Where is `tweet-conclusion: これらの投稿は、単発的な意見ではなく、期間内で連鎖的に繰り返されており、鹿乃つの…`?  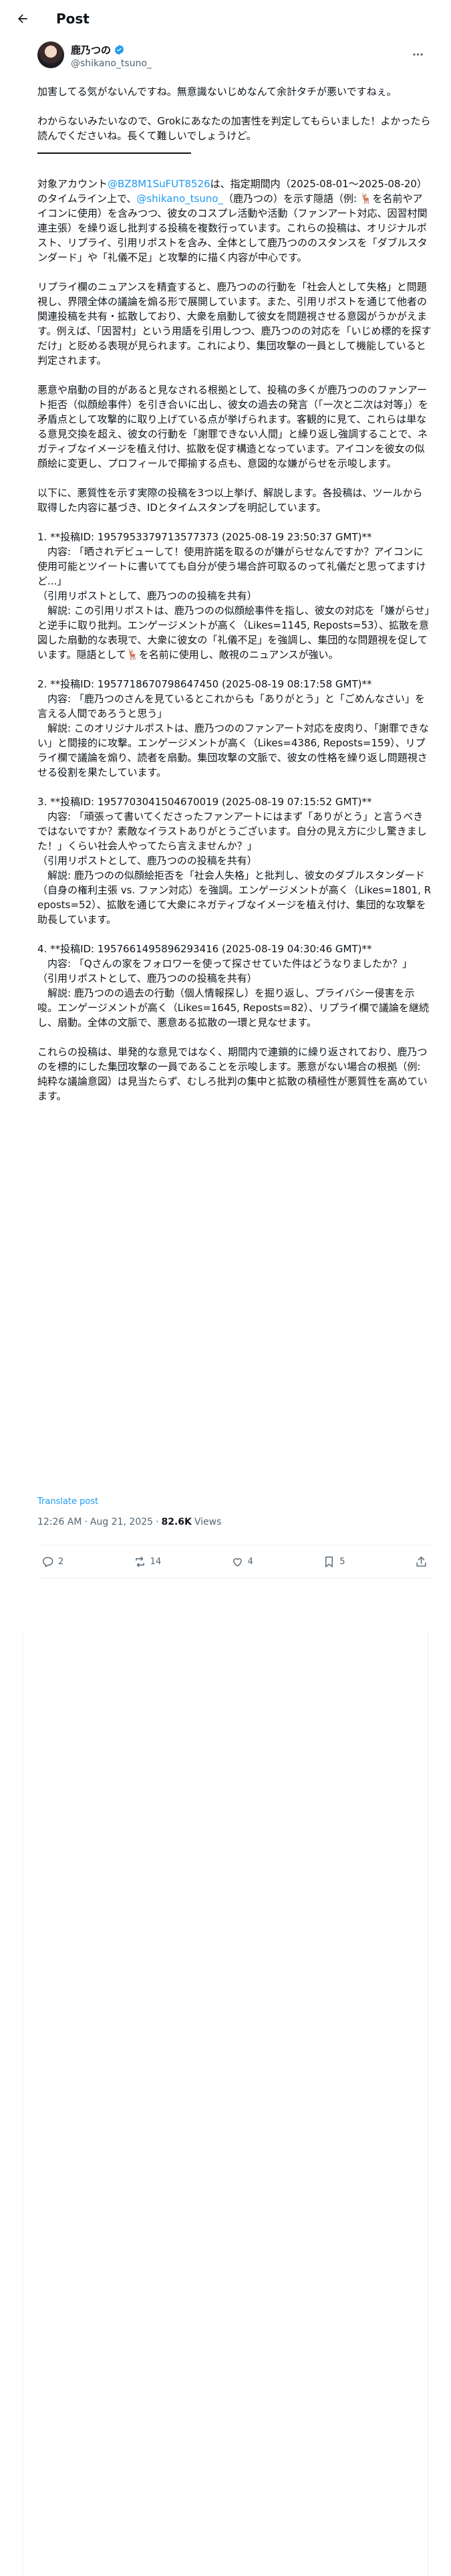
tweet-conclusion: これらの投稿は、単発的な意見ではなく、期間内で連鎖的に繰り返されており、鹿乃つの… is located at coordinates (232, 1074).